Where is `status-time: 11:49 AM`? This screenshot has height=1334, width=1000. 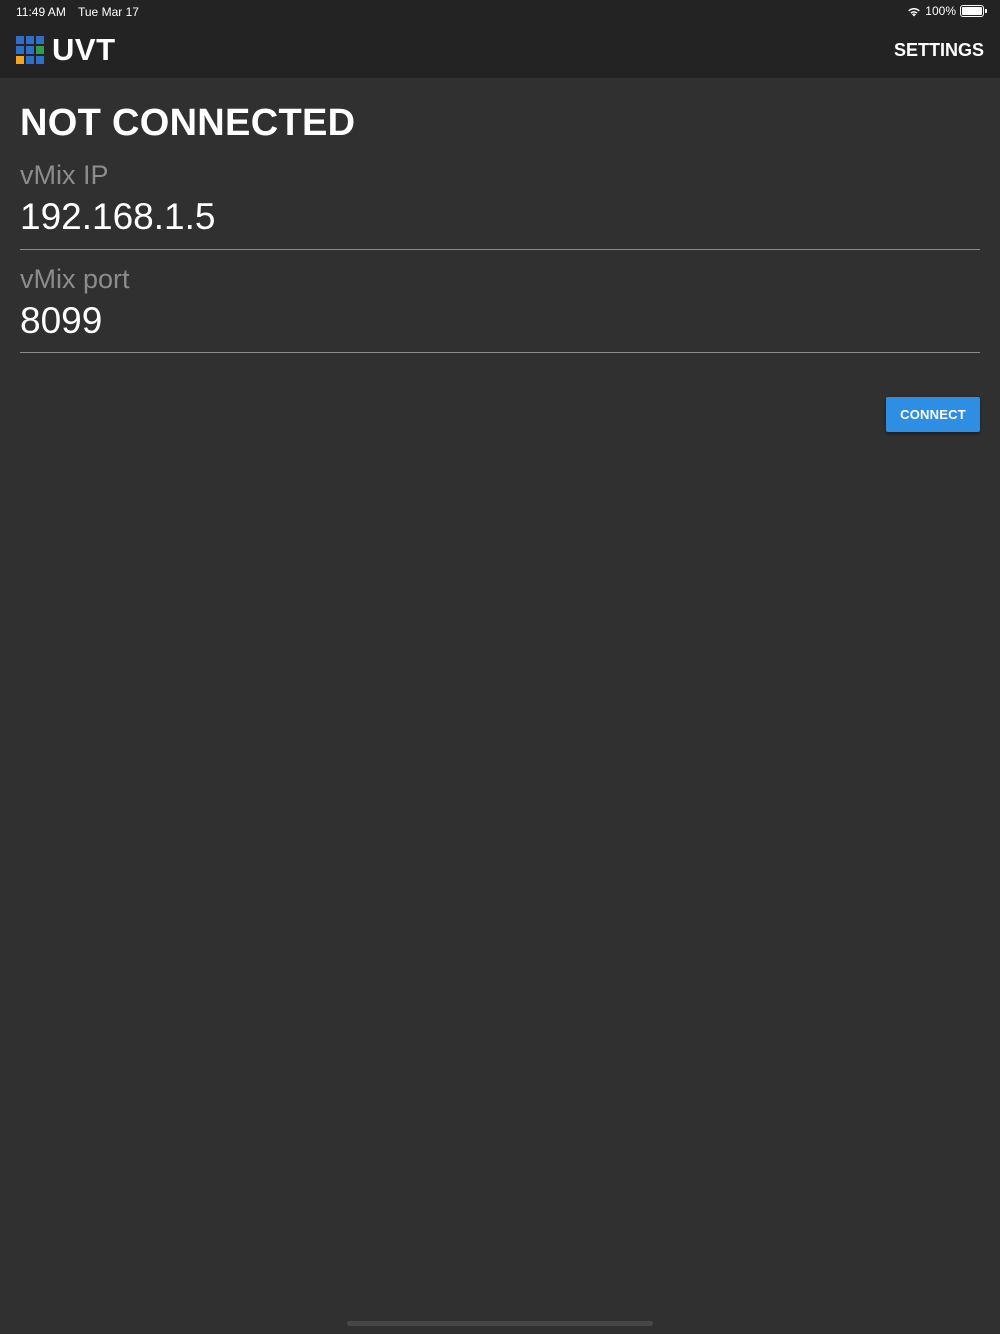 status-time: 11:49 AM is located at coordinates (41, 12).